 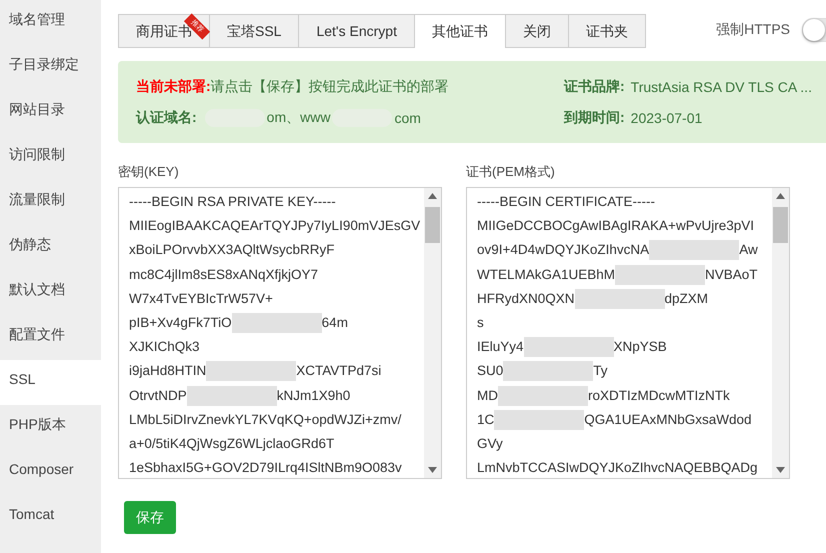 I want to click on text-line: -----BEGIN CERTIFICATE-----, so click(x=566, y=202).